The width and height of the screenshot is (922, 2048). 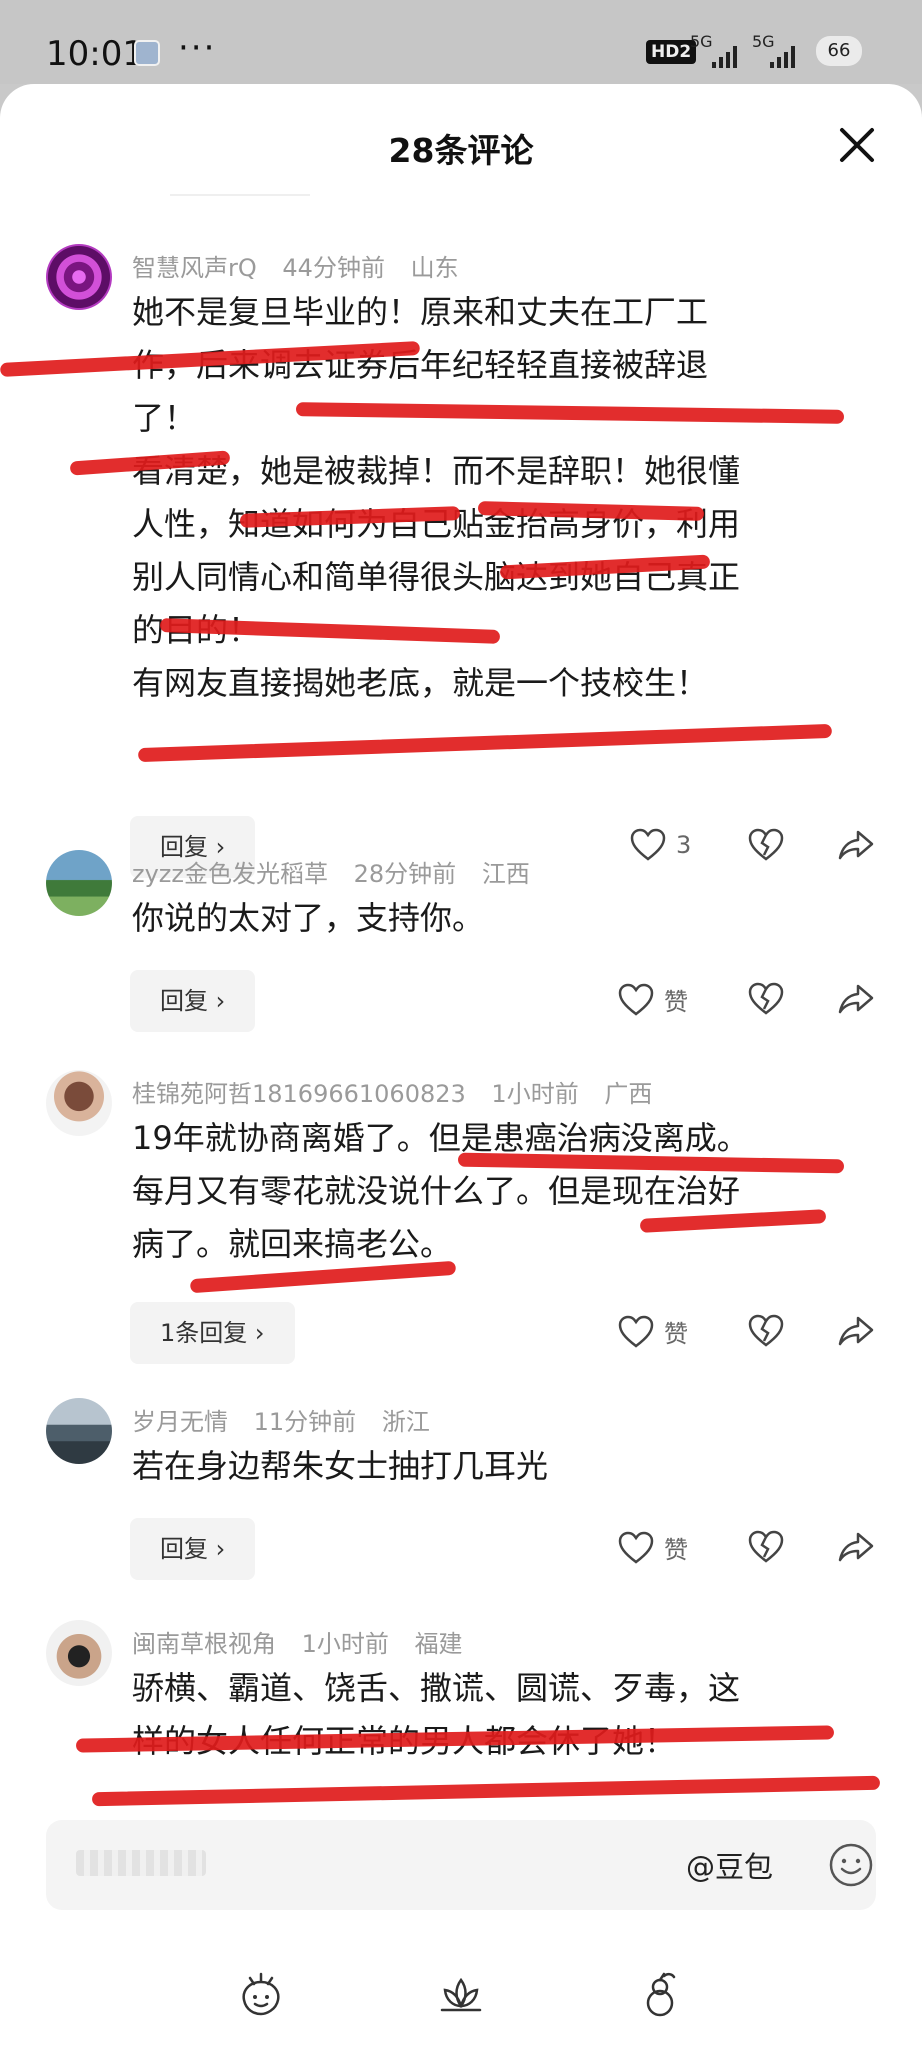 What do you see at coordinates (461, 1995) in the screenshot?
I see `lotus-icon` at bounding box center [461, 1995].